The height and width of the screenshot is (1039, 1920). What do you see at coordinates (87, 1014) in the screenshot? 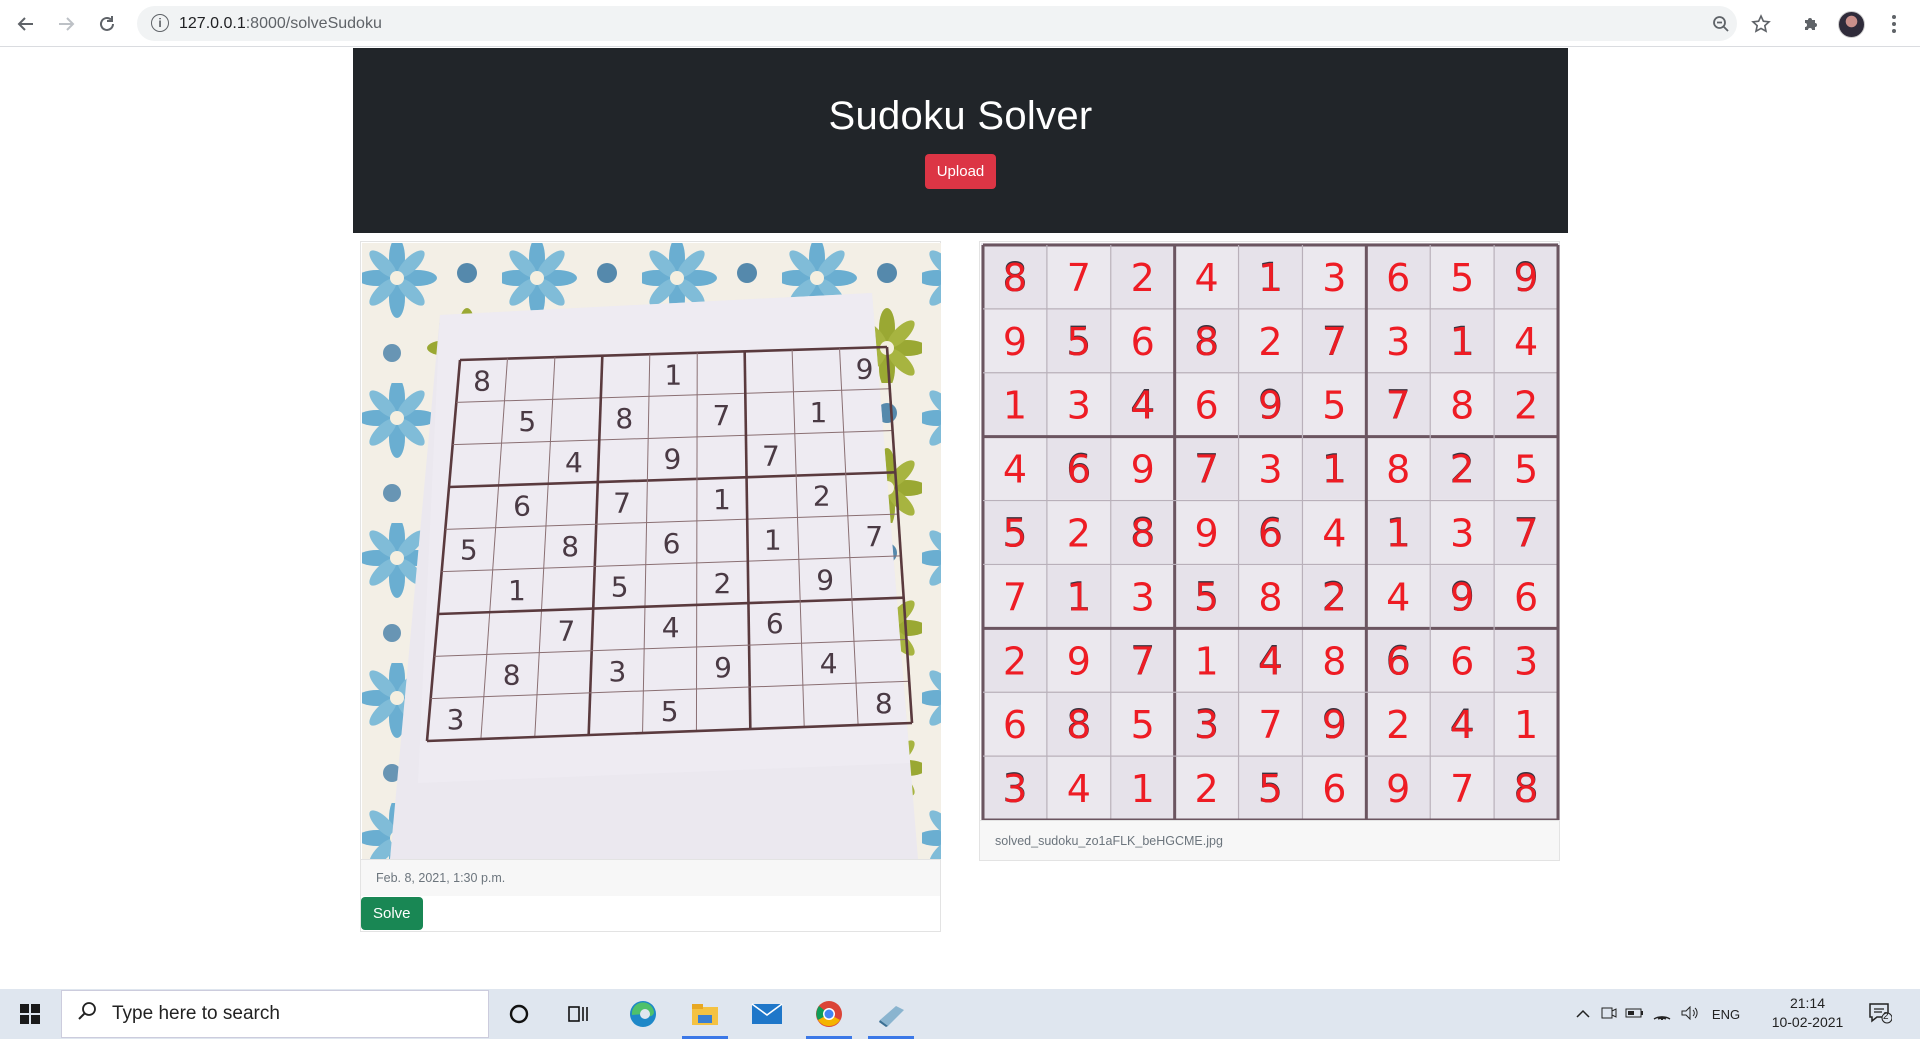
I see `search-icon` at bounding box center [87, 1014].